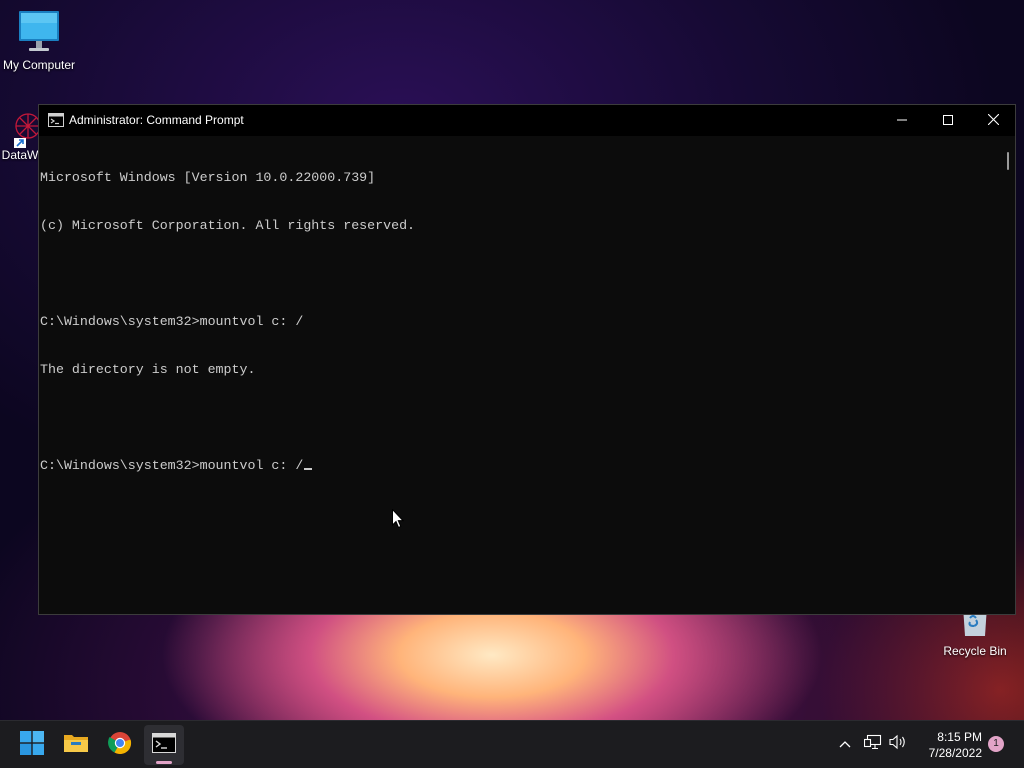 This screenshot has height=768, width=1024. I want to click on desktop-icon-datawrapper: DataW, so click(20, 135).